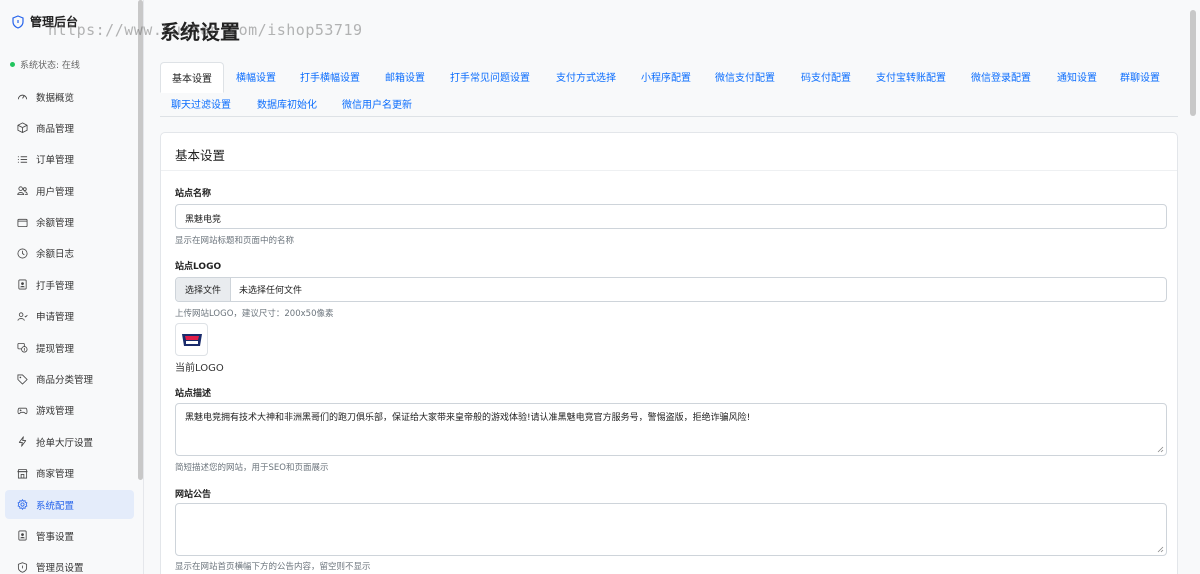 Image resolution: width=1200 pixels, height=574 pixels. Describe the element at coordinates (55, 506) in the screenshot. I see `sidebar-item-label: 系统配置` at that location.